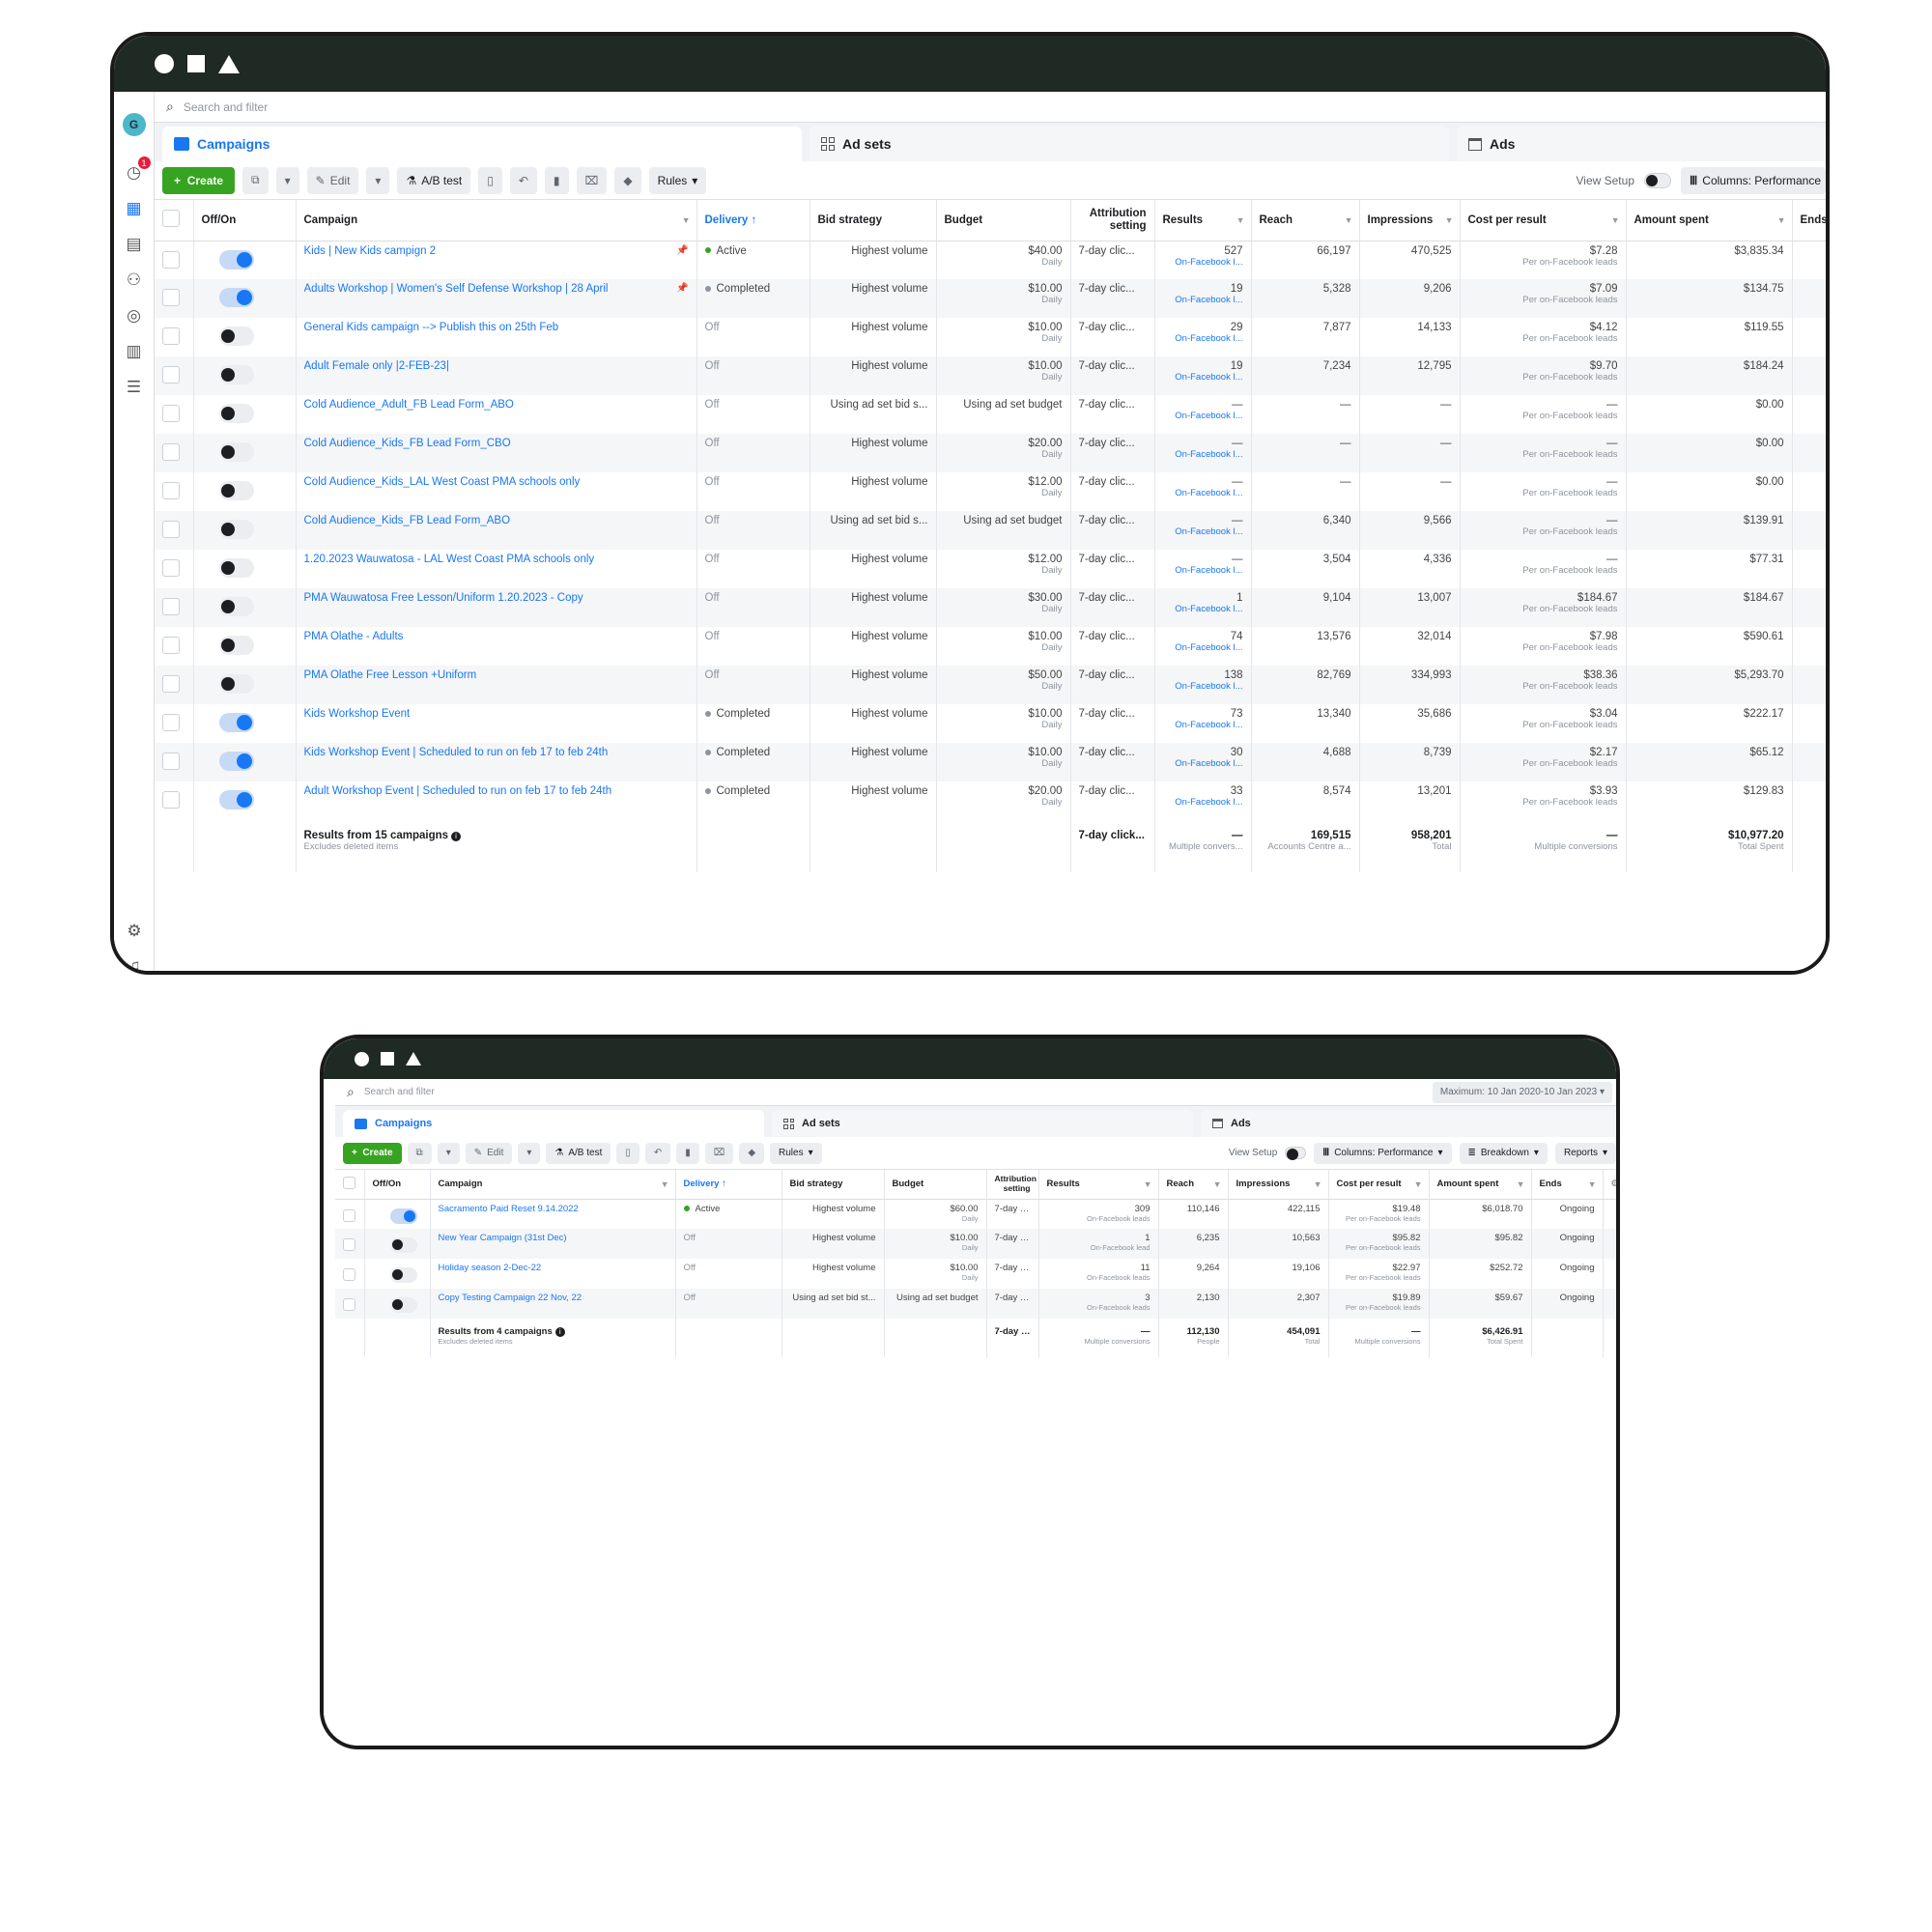  Describe the element at coordinates (1709, 221) in the screenshot. I see `col-amount-spent: Amount spent ▼` at that location.